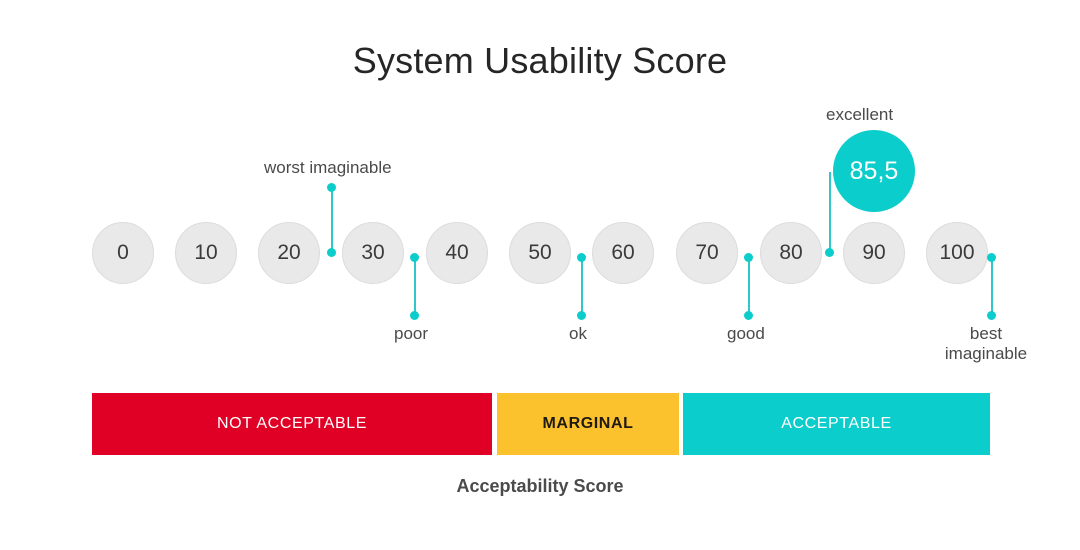 The image size is (1080, 550). What do you see at coordinates (578, 333) in the screenshot?
I see `callout-label-ok: ok` at bounding box center [578, 333].